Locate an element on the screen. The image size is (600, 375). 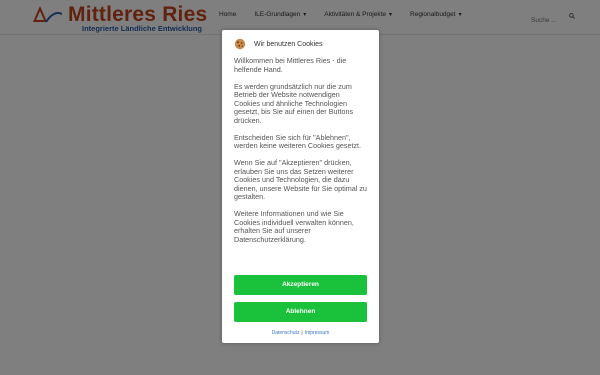
dialog-footer-links: Datenschutz | Impressum is located at coordinates (300, 333).